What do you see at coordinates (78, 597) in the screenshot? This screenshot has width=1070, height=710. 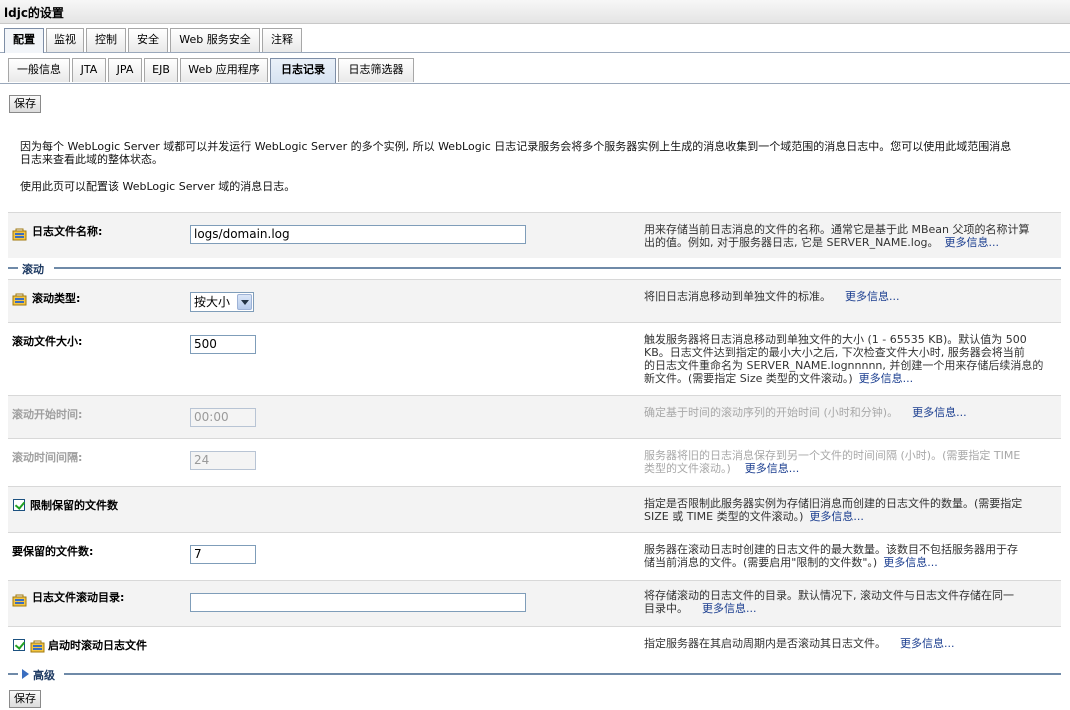 I see `rotation-dir-label: 日志文件滚动目录:` at bounding box center [78, 597].